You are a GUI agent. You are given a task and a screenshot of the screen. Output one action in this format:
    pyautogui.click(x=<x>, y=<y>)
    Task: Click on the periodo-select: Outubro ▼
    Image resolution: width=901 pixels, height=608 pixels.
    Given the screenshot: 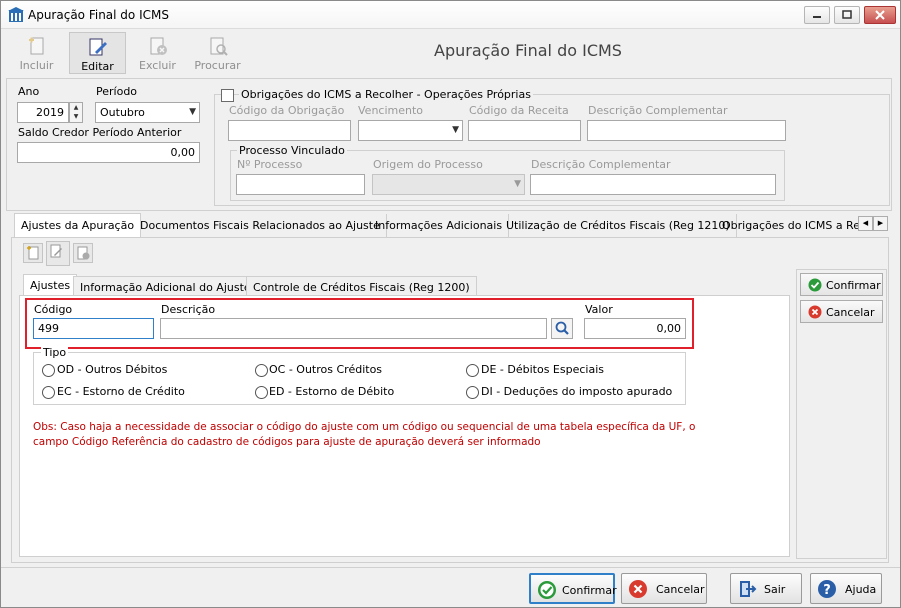 What is the action you would take?
    pyautogui.click(x=147, y=112)
    